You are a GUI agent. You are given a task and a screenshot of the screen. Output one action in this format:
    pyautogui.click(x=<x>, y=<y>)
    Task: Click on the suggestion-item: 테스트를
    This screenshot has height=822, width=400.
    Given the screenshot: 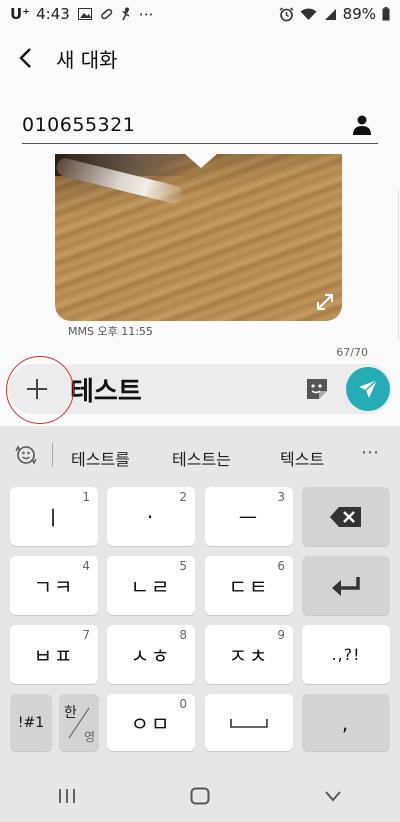 What is the action you would take?
    pyautogui.click(x=100, y=458)
    